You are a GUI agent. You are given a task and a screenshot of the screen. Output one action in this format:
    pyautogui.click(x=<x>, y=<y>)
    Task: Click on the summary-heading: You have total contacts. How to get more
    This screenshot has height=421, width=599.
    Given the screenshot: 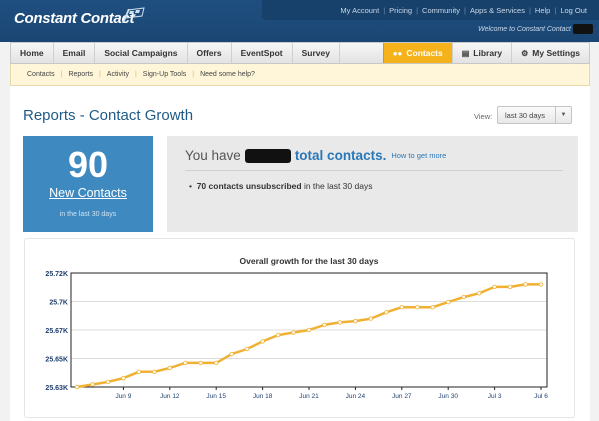 What is the action you would take?
    pyautogui.click(x=315, y=155)
    